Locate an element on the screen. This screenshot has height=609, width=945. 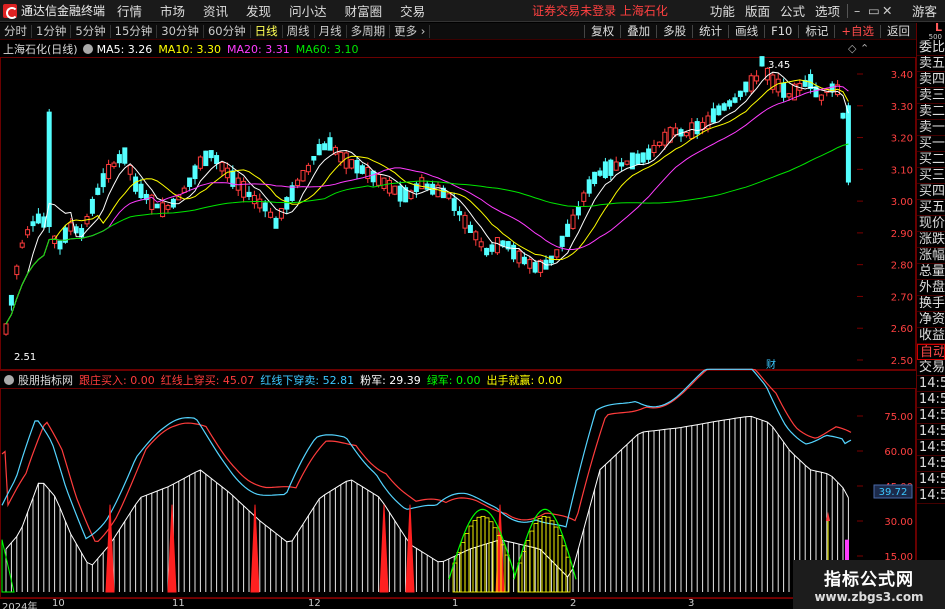
indicator-red-down-sell: 红线下穿卖: 52.81 is located at coordinates (307, 380).